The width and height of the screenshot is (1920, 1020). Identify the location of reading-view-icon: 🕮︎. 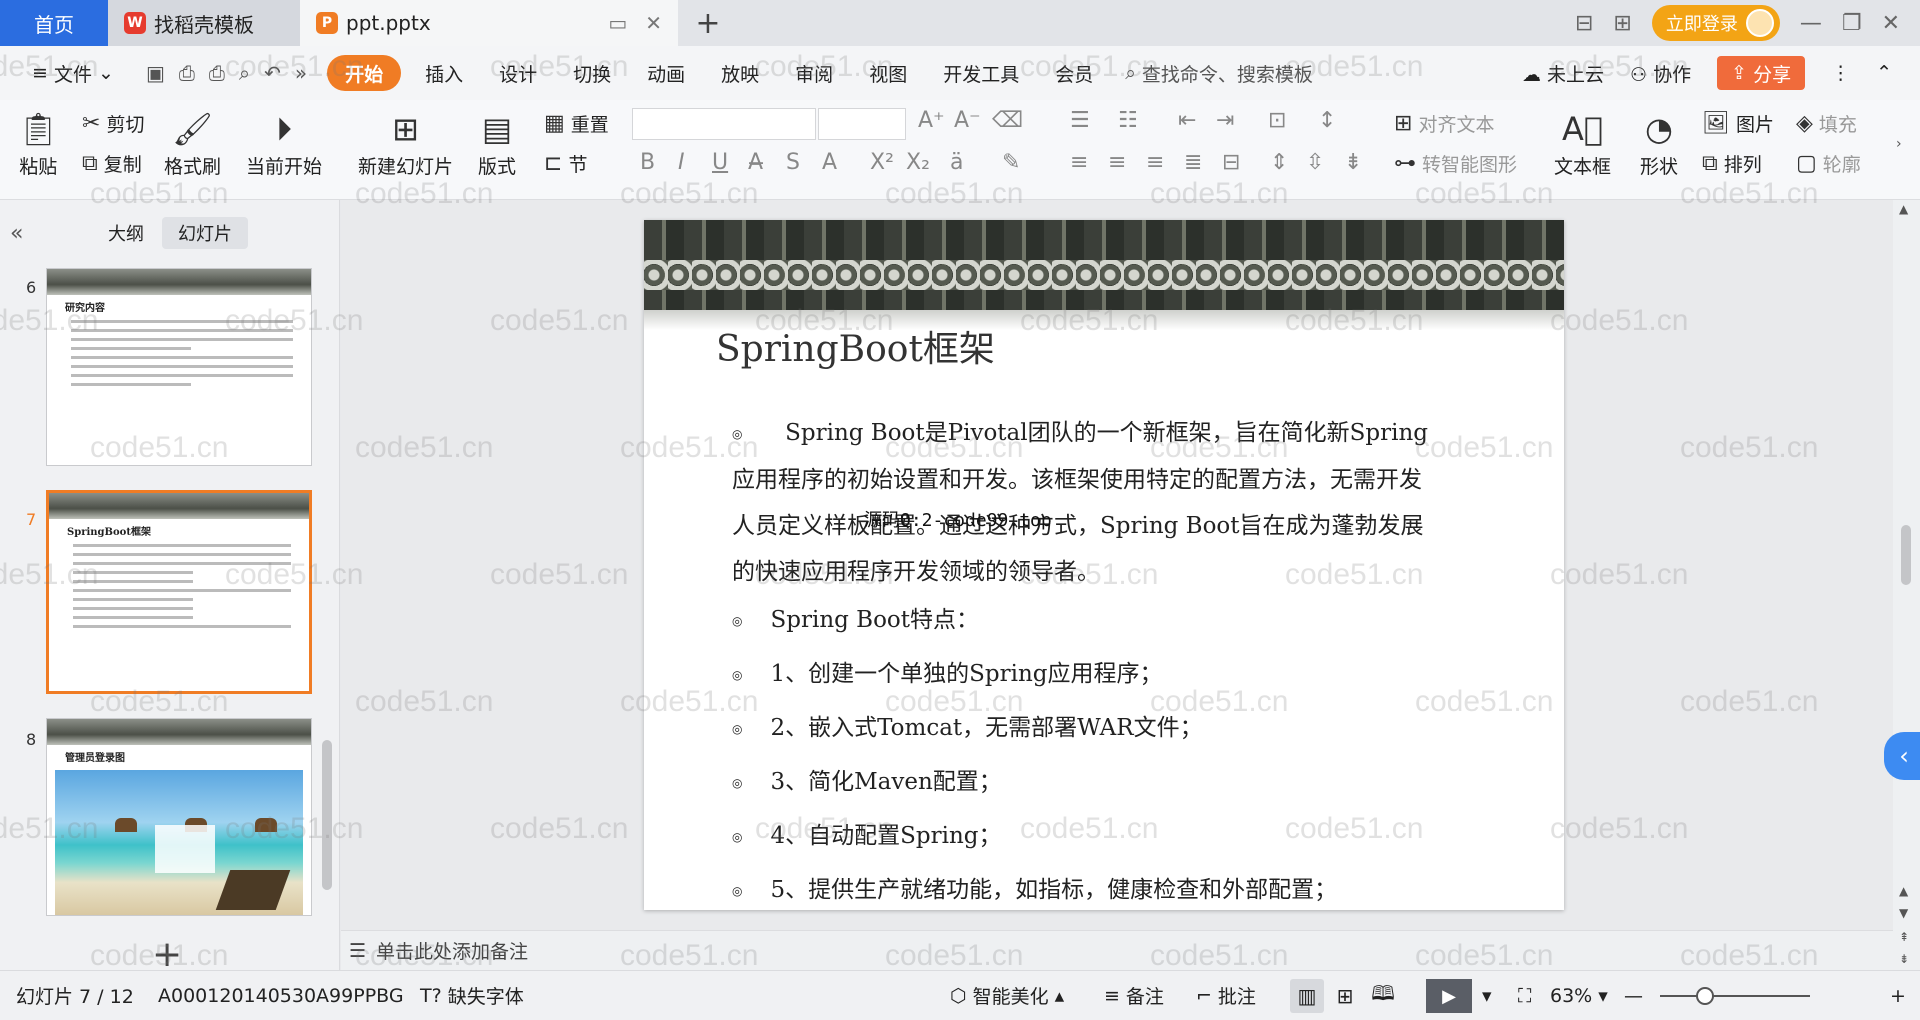
(1383, 996).